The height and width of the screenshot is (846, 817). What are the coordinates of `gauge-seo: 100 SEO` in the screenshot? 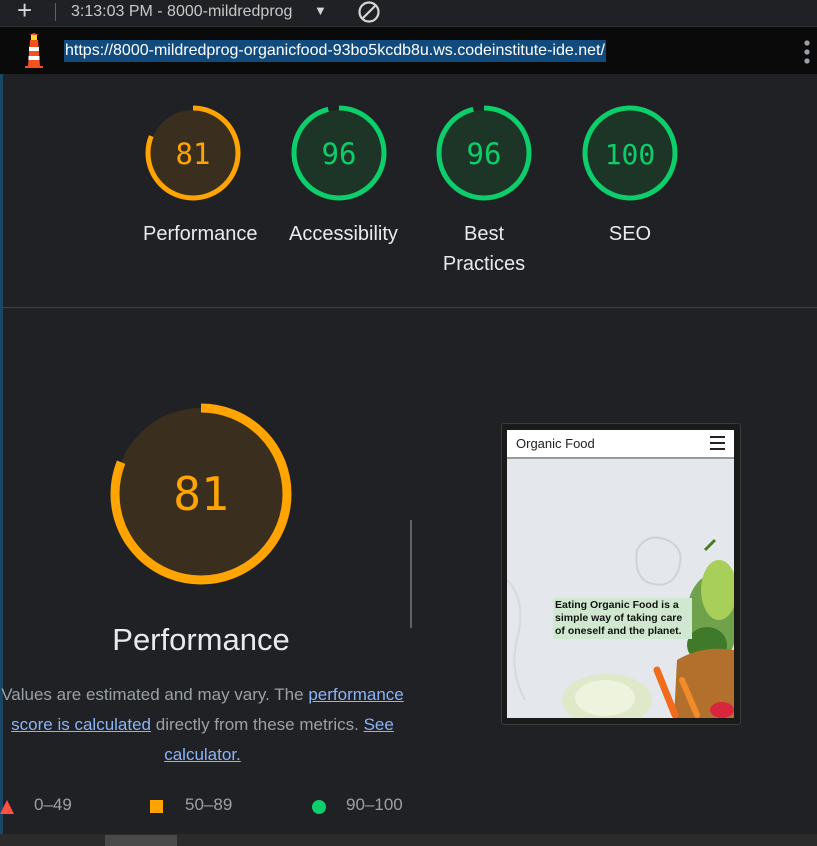 It's located at (630, 177).